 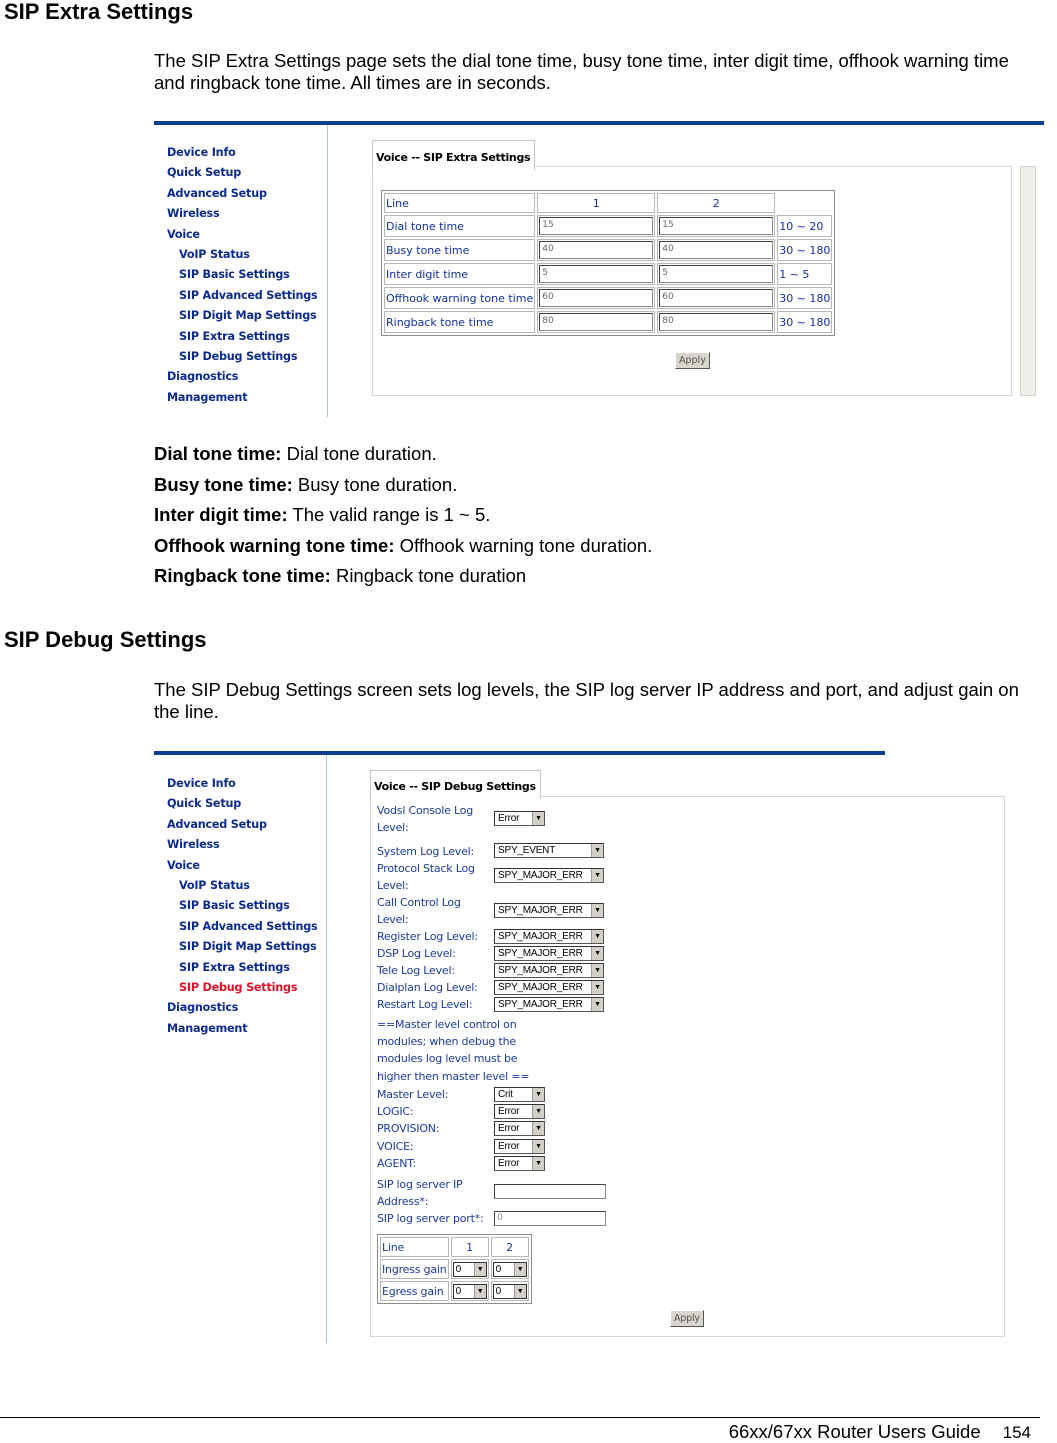 What do you see at coordinates (716, 203) in the screenshot?
I see `header-cell: 2` at bounding box center [716, 203].